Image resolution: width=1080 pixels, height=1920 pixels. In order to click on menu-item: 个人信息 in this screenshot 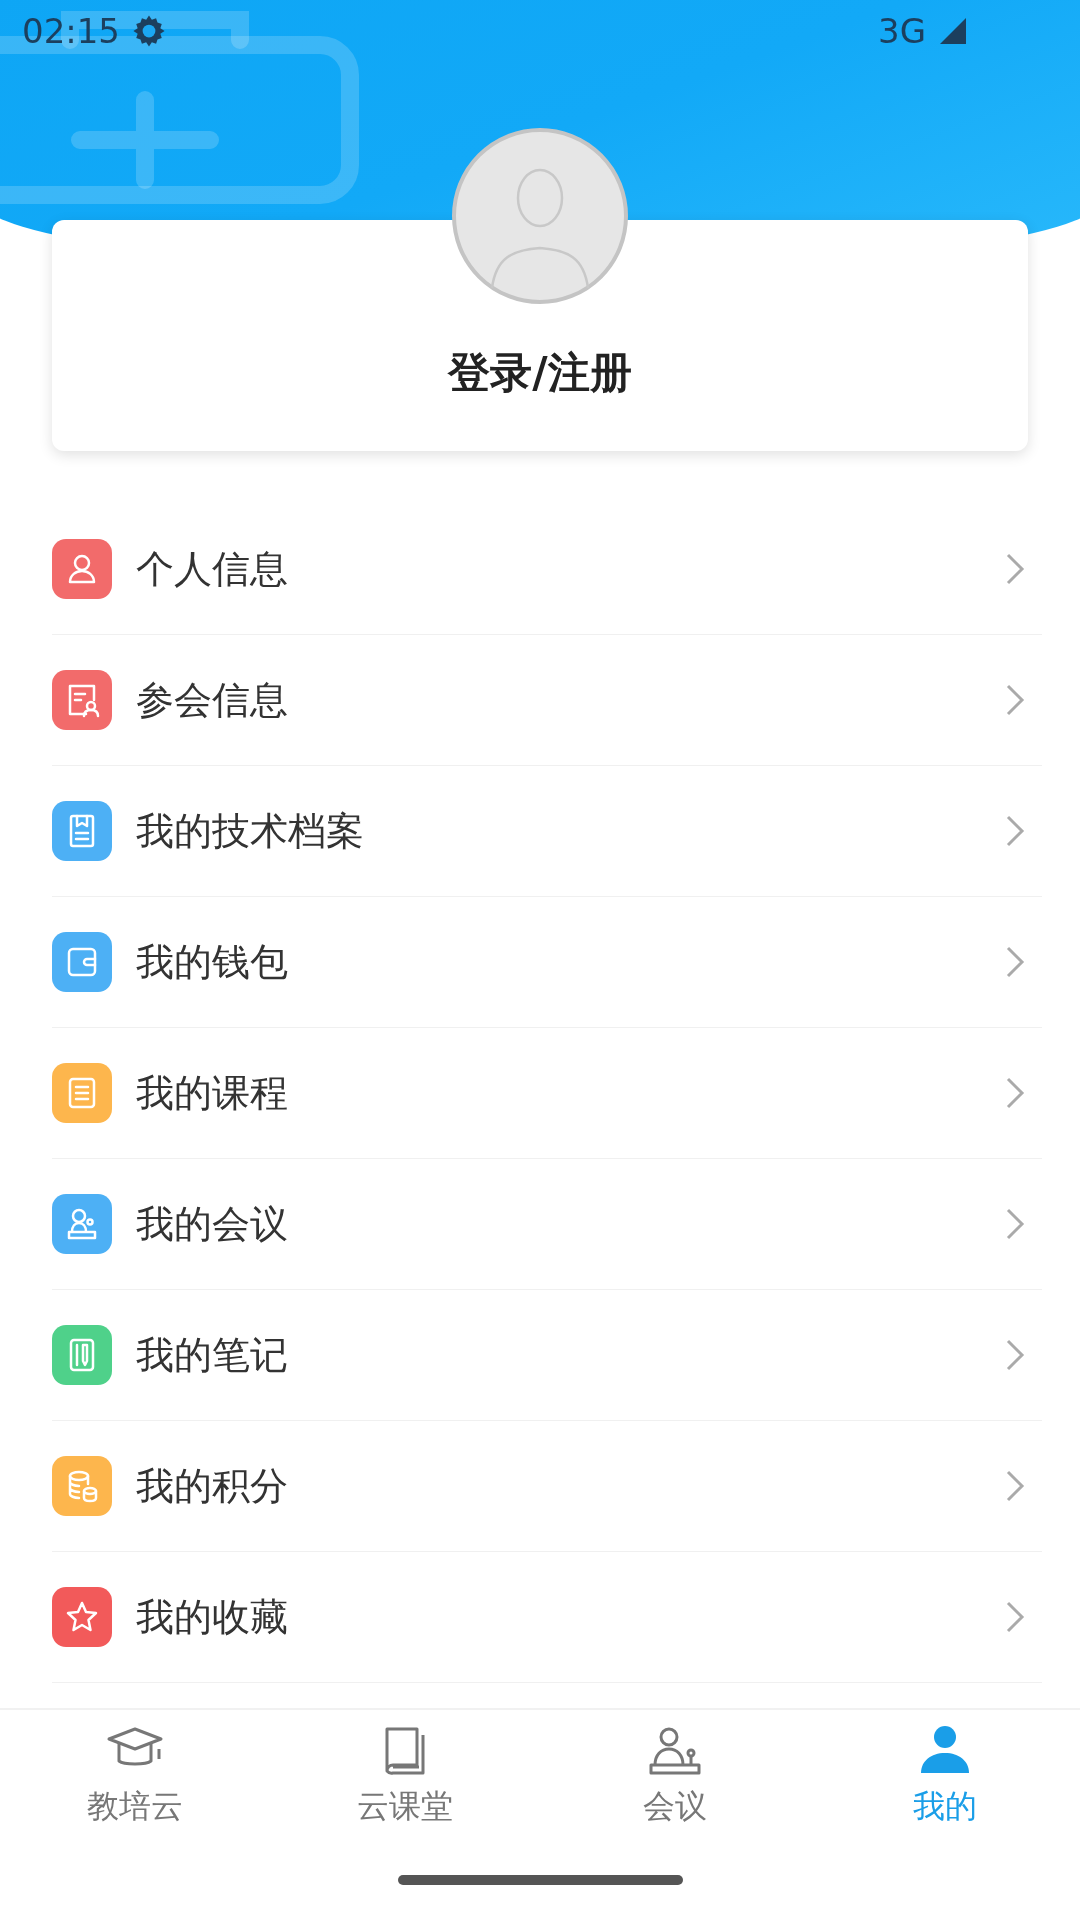, I will do `click(547, 569)`.